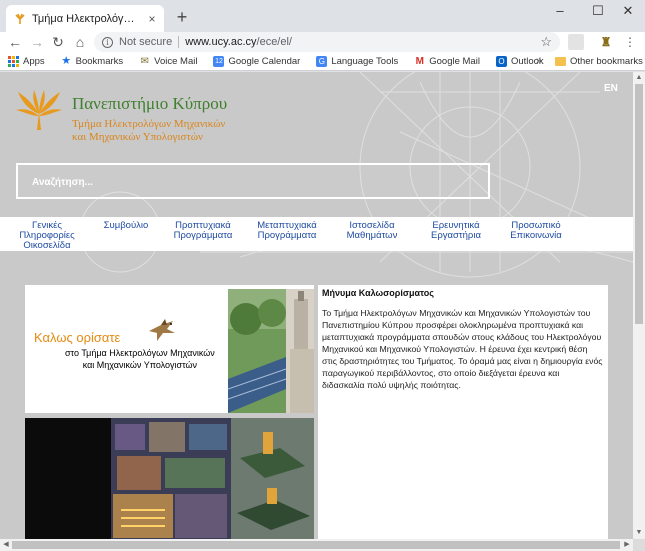  Describe the element at coordinates (13, 61) in the screenshot. I see `apps-grid-icon` at that location.